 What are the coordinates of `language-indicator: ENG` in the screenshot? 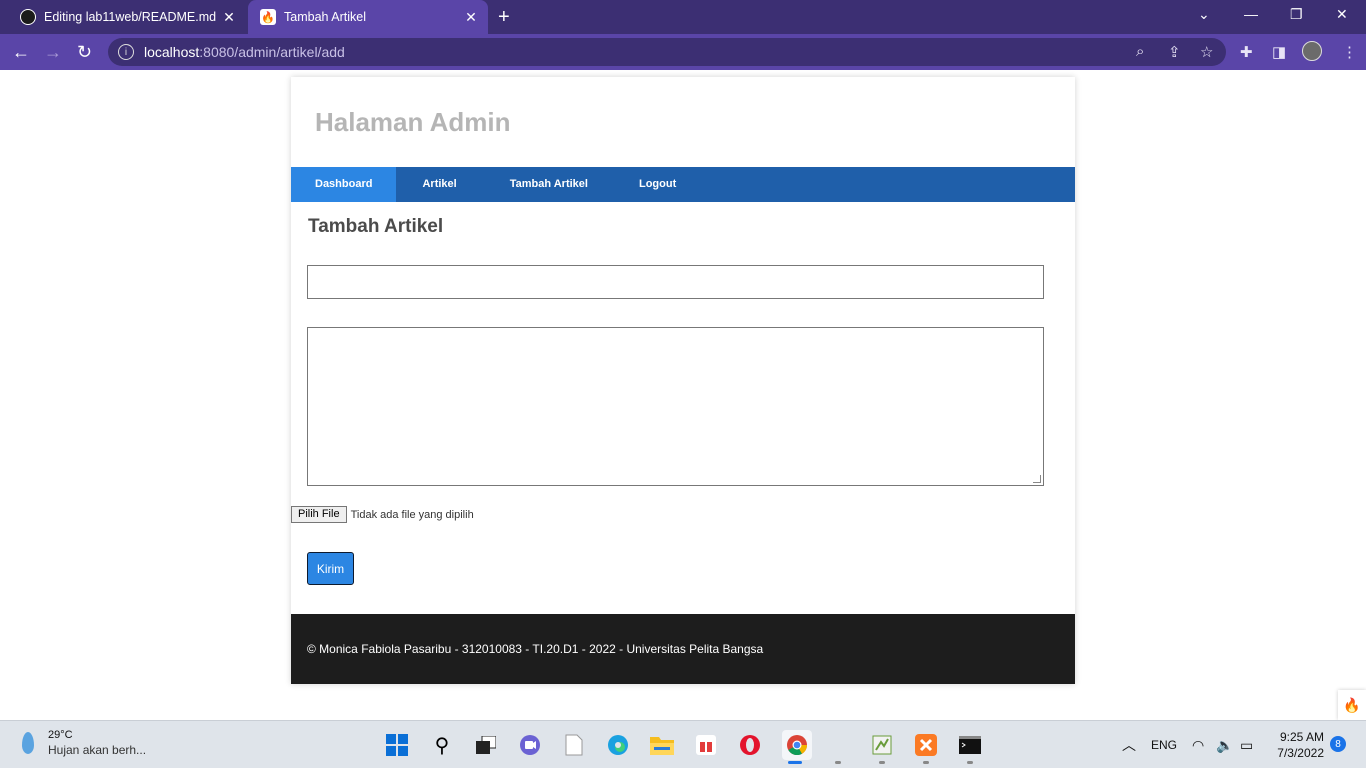 It's located at (1164, 744).